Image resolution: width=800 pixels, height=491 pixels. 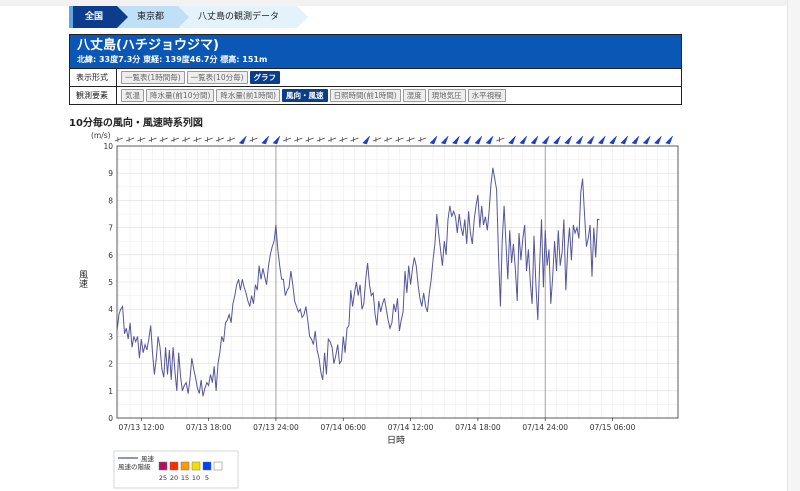 I want to click on x-tick-label: 07/13 18:00, so click(x=209, y=427).